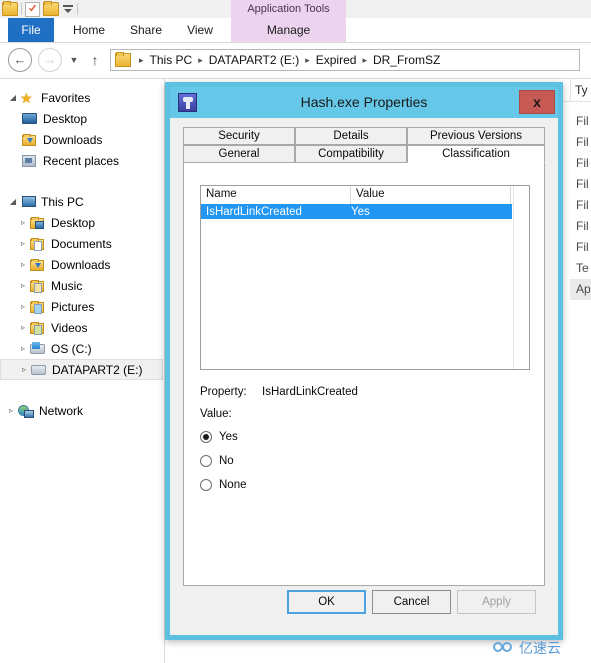  Describe the element at coordinates (288, 30) in the screenshot. I see `ribbon-tab-manage: Manage` at that location.